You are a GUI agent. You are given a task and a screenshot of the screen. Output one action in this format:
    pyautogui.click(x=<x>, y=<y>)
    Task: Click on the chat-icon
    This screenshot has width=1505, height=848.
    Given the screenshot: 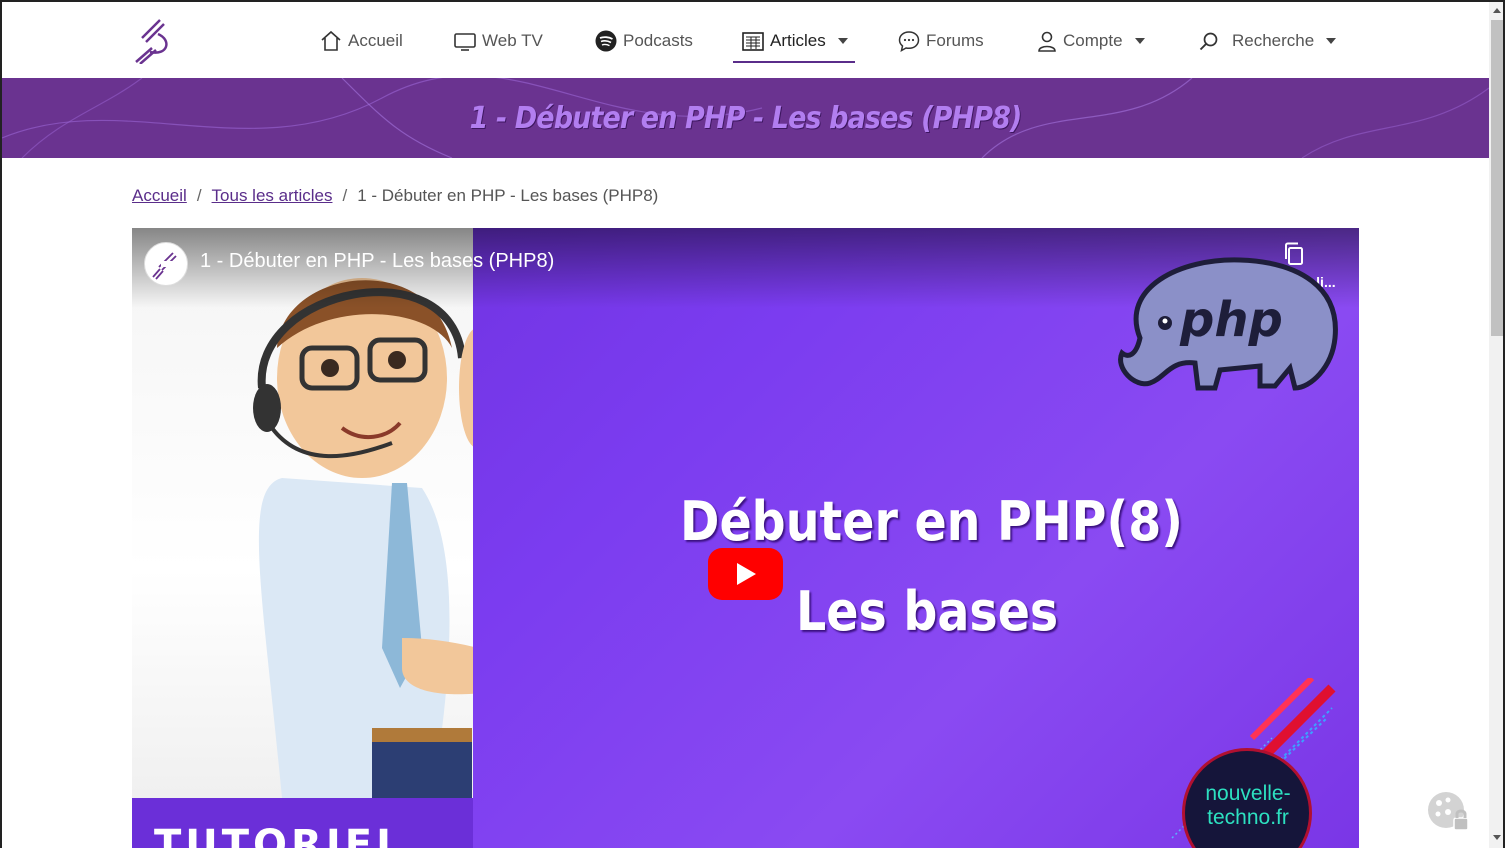 What is the action you would take?
    pyautogui.click(x=909, y=41)
    